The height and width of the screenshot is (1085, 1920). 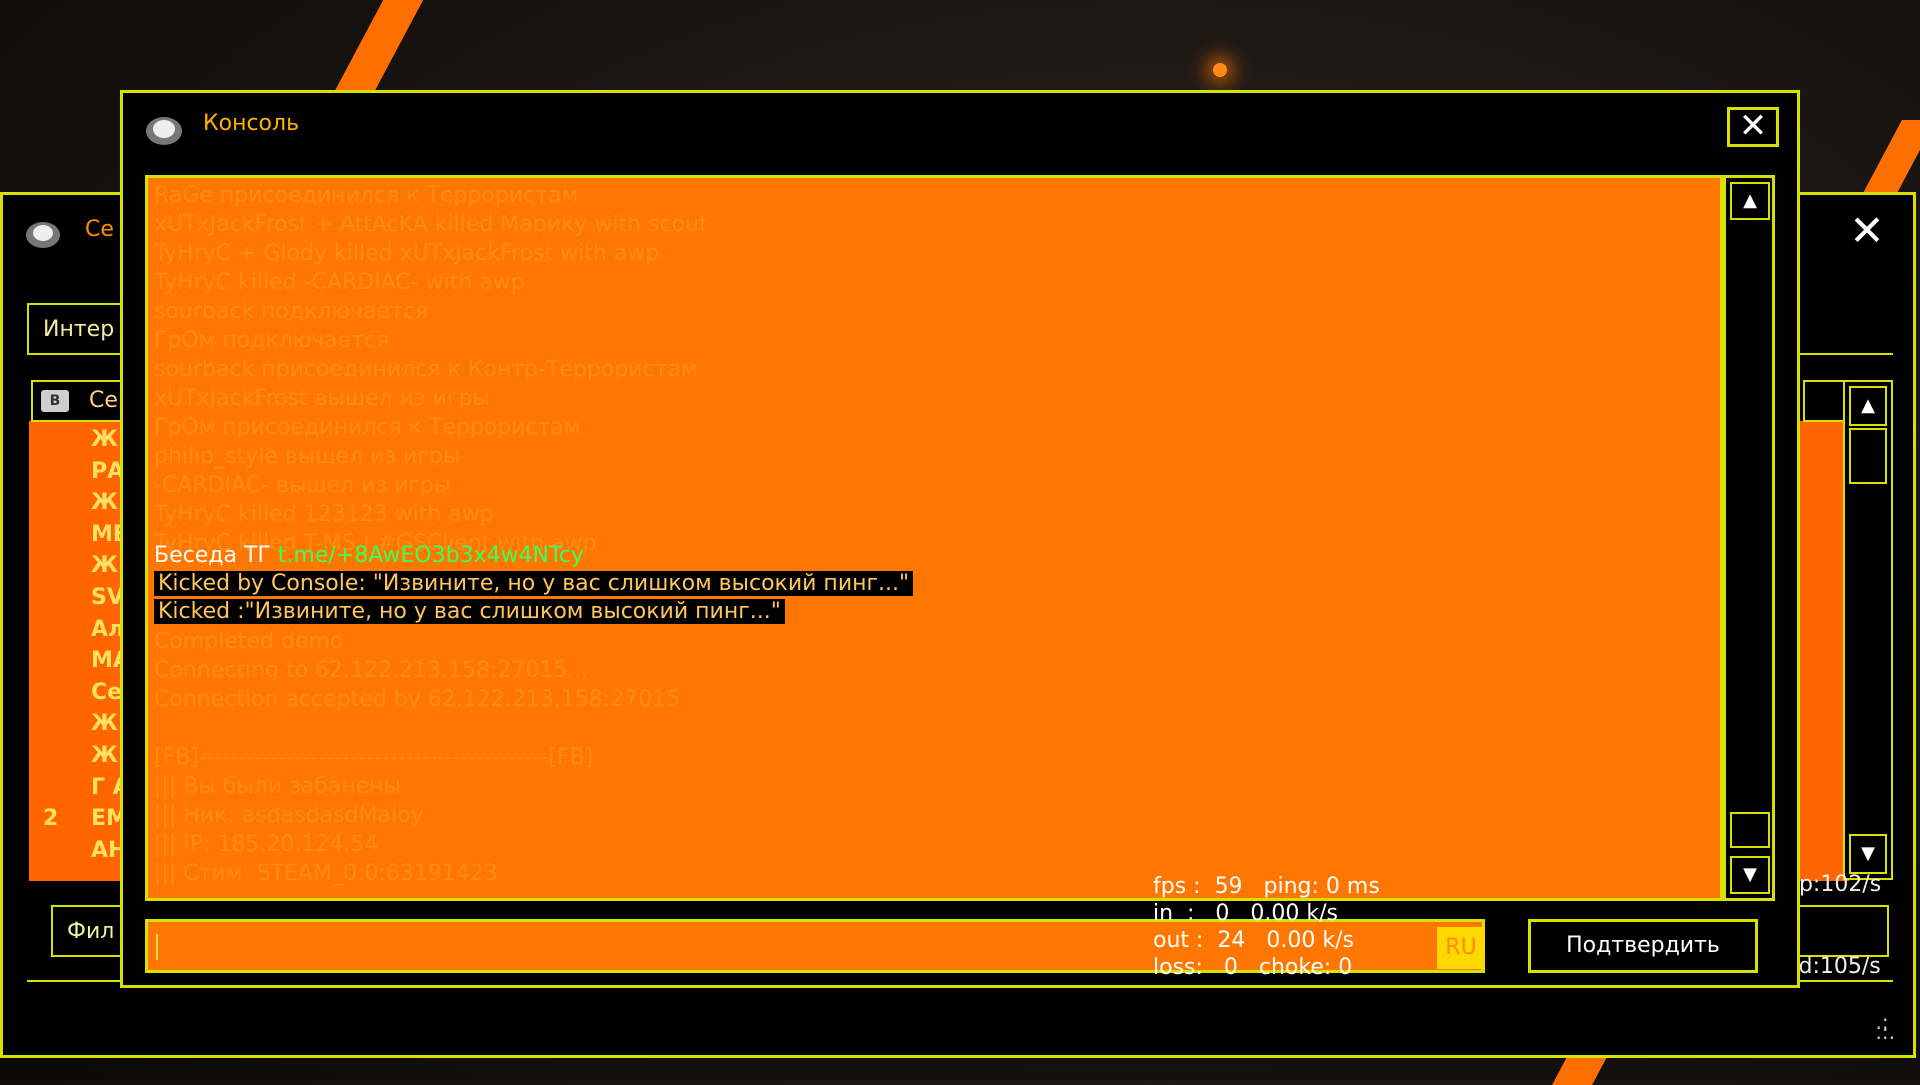 What do you see at coordinates (107, 597) in the screenshot?
I see `row-name: SV` at bounding box center [107, 597].